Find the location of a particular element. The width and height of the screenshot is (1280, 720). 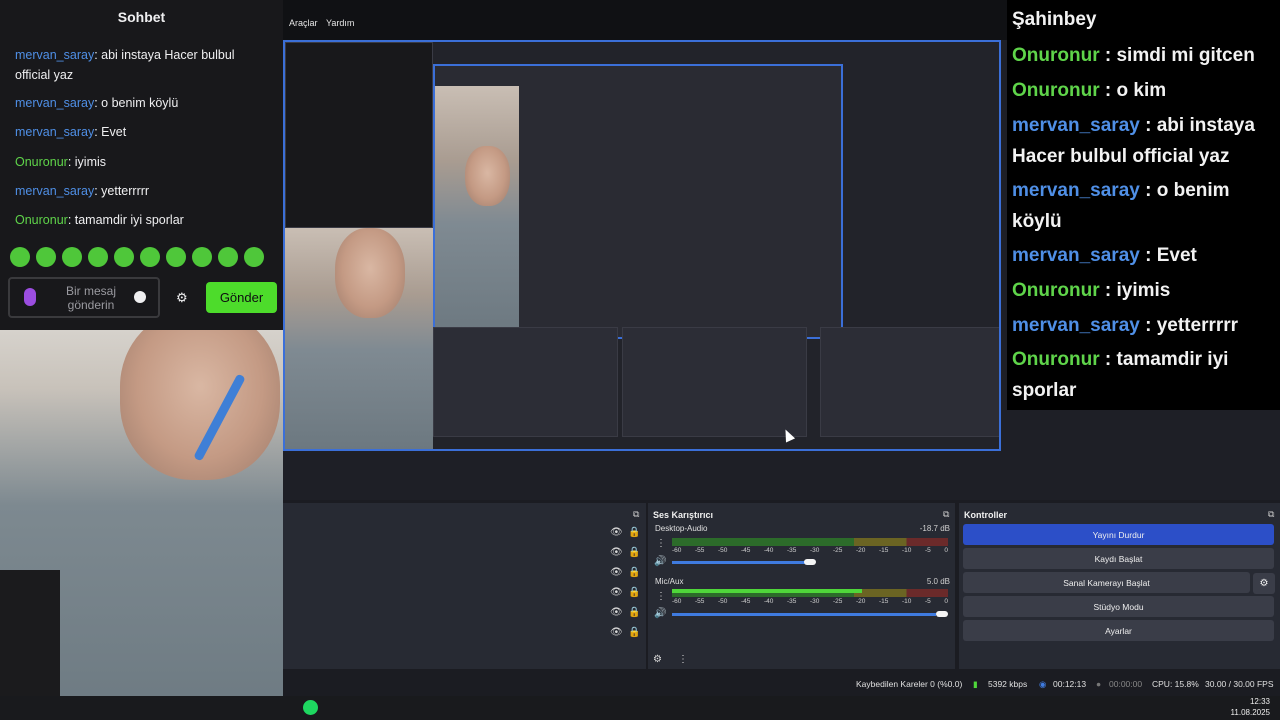

chat-message-input: Bir mesaj gönderin is located at coordinates (84, 297).